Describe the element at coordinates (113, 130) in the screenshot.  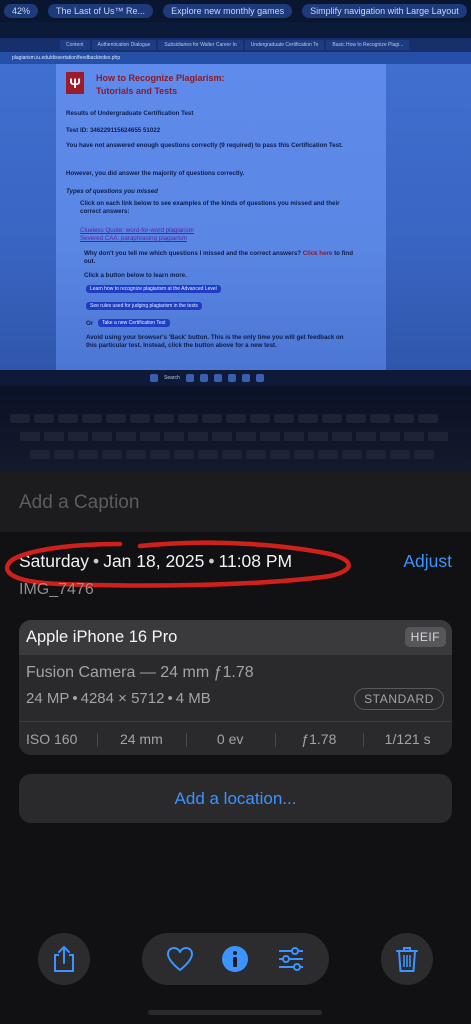
I see `test-id: Test ID: 346229115624655 51022` at that location.